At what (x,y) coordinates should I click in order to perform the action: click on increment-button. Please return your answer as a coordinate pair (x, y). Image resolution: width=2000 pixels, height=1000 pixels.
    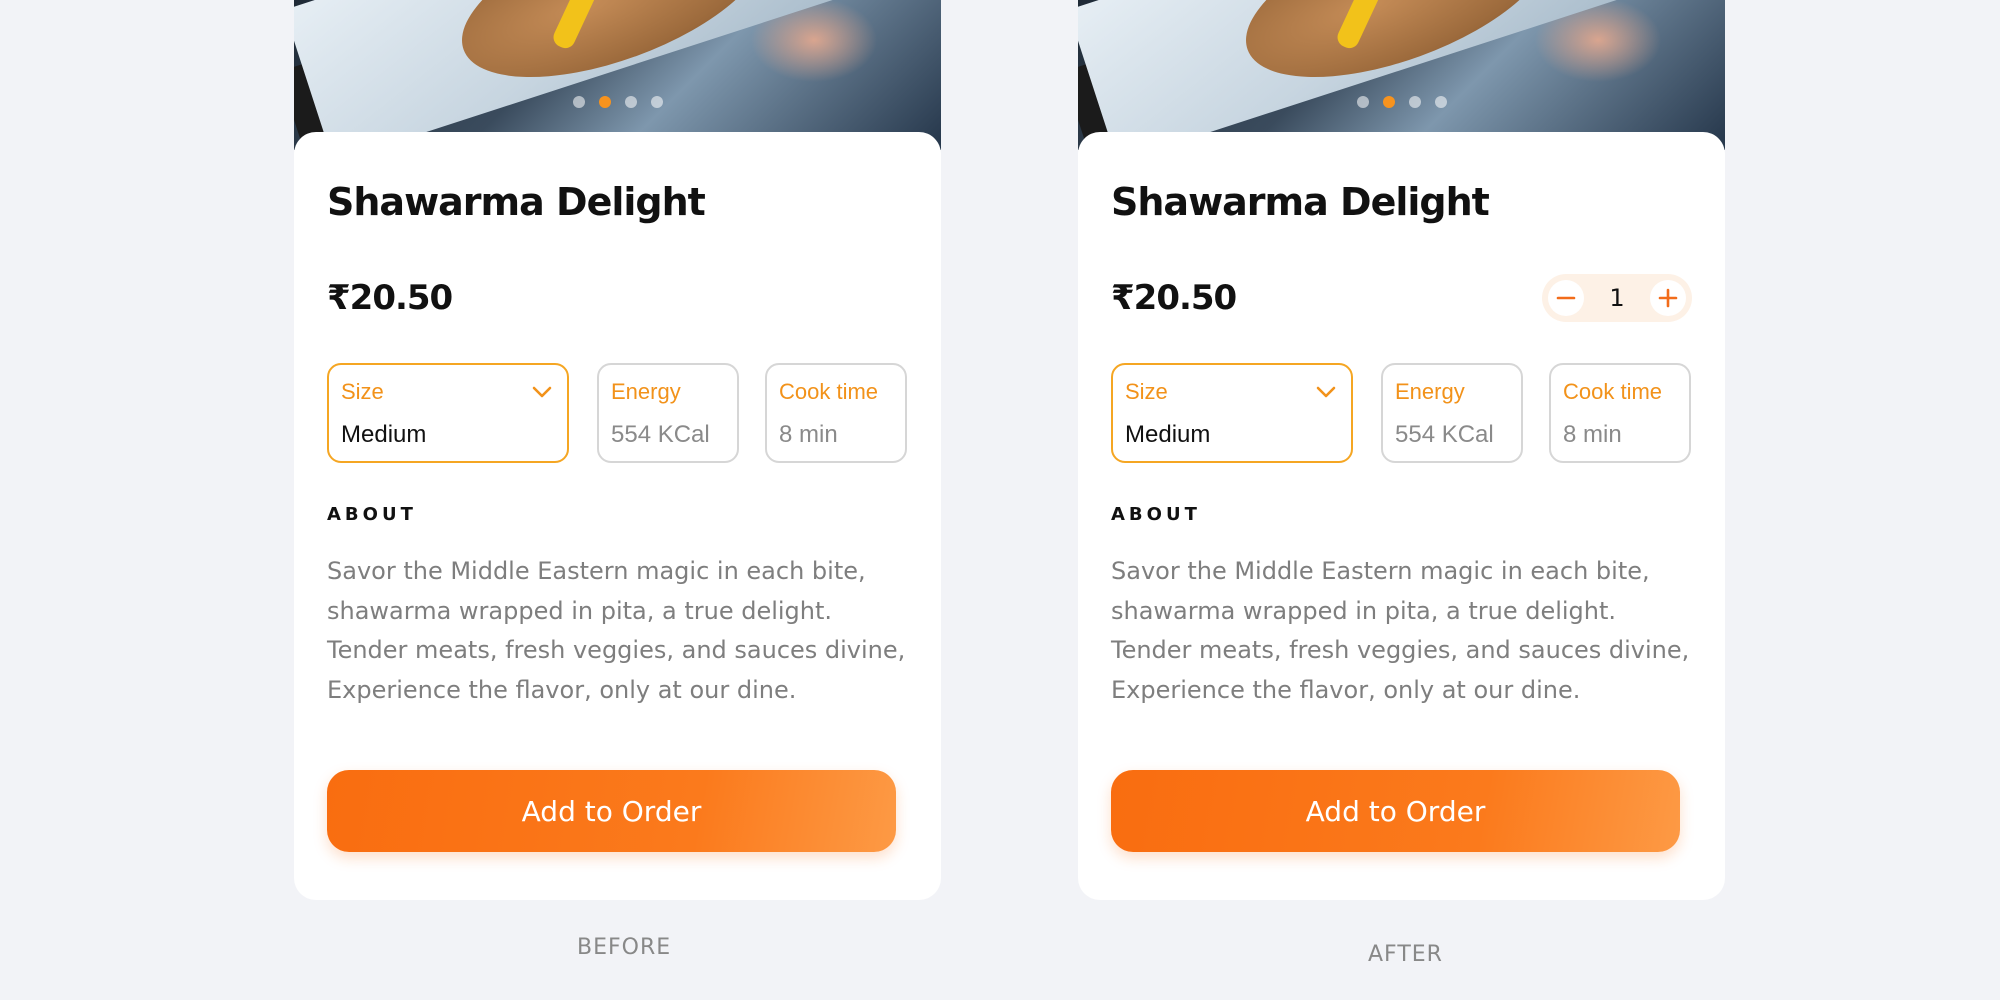
    Looking at the image, I should click on (1668, 298).